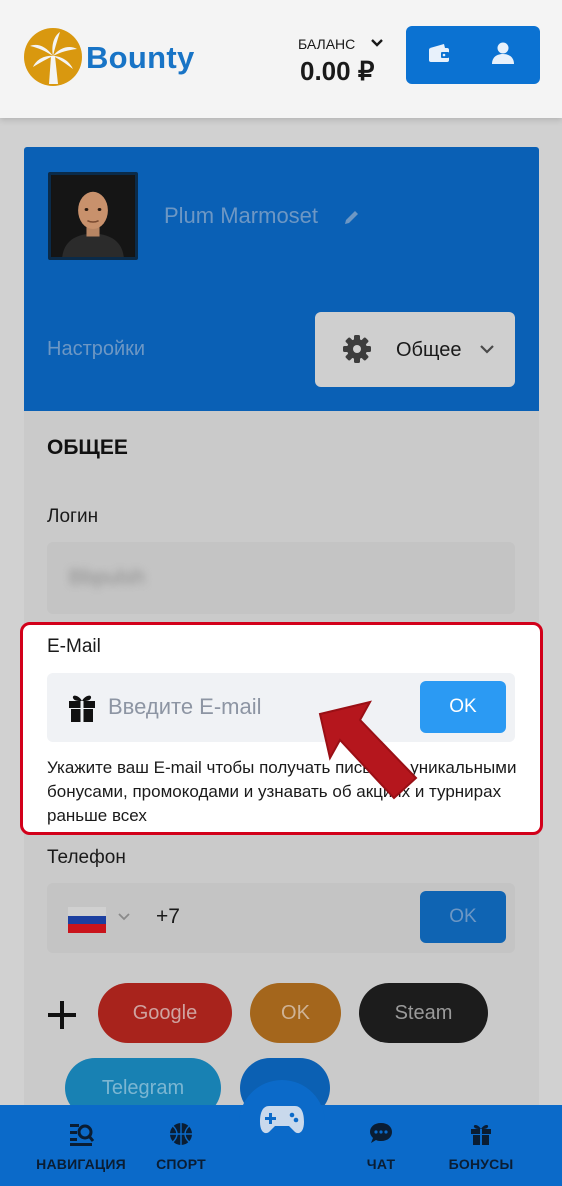 This screenshot has width=562, height=1186. Describe the element at coordinates (439, 53) in the screenshot. I see `wallet-icon` at that location.